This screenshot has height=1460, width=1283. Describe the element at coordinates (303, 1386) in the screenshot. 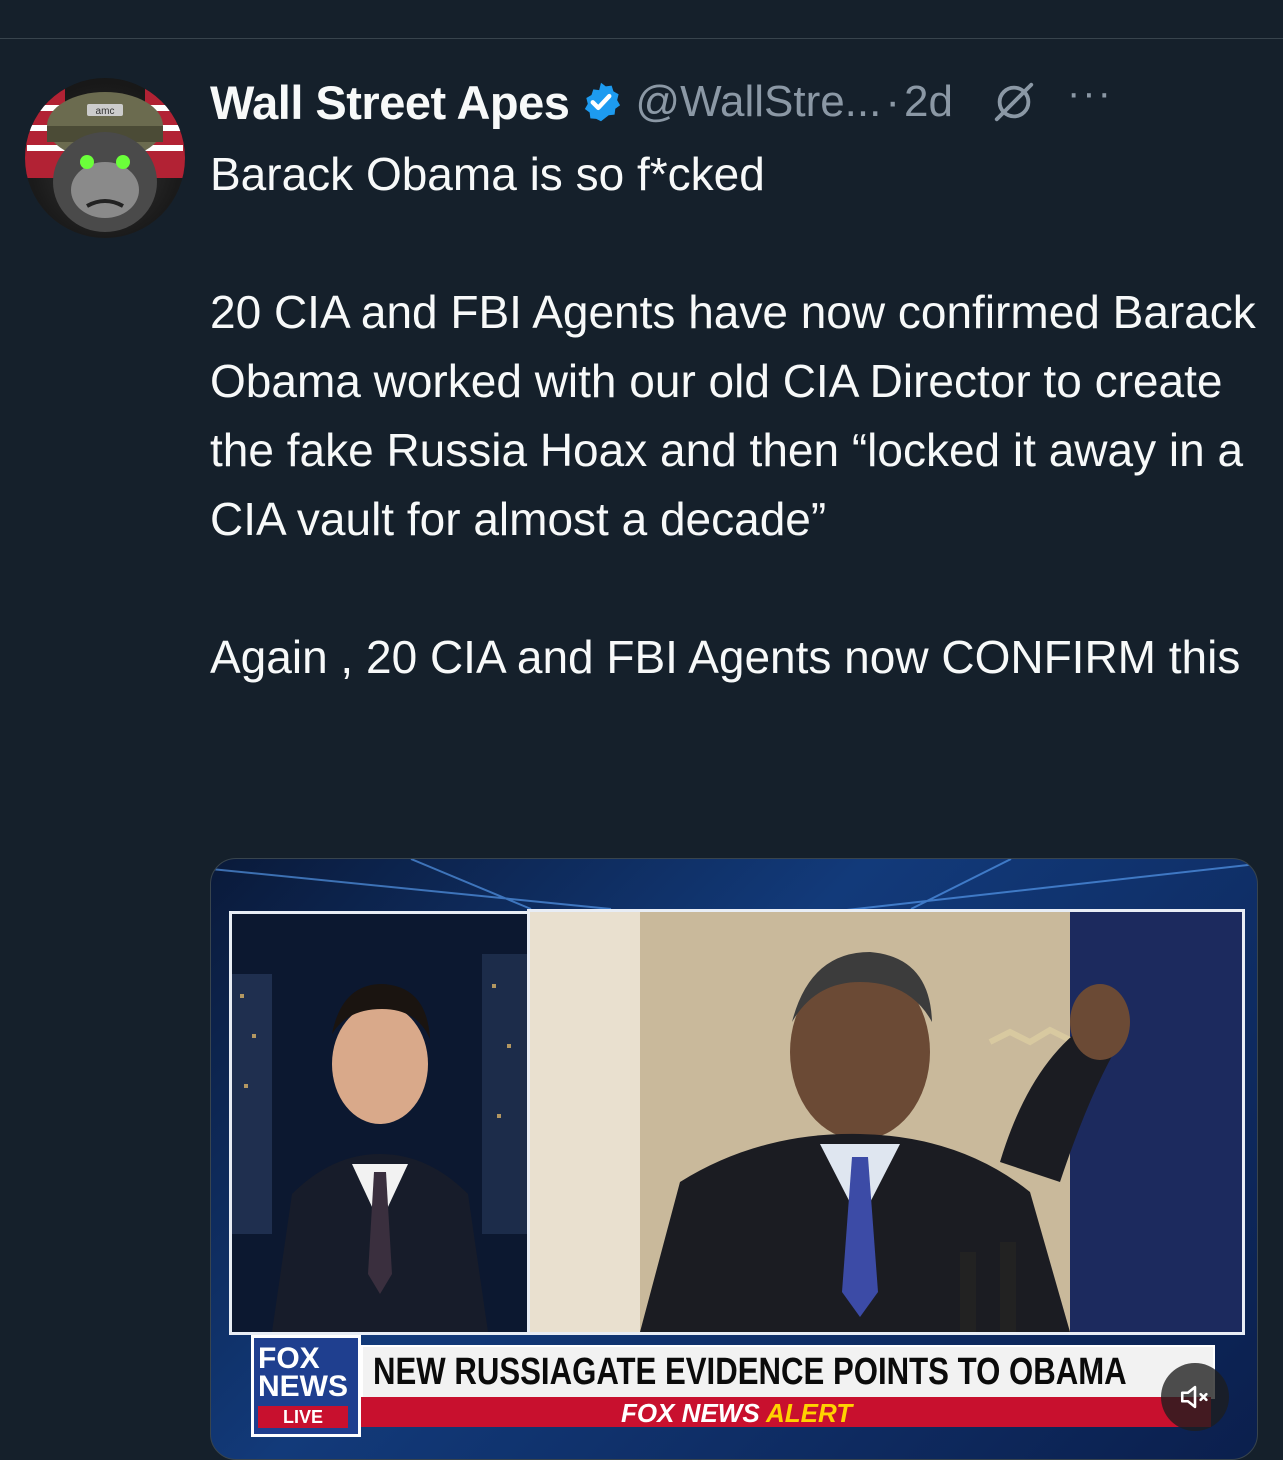

I see `logo-news-text: NEWS` at that location.